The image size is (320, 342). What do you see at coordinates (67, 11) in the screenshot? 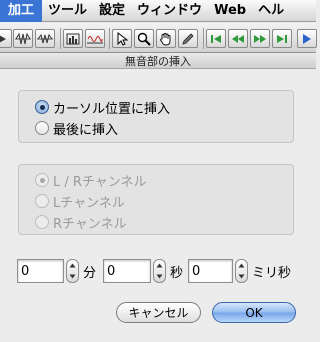
I see `menu-tools: ツール` at bounding box center [67, 11].